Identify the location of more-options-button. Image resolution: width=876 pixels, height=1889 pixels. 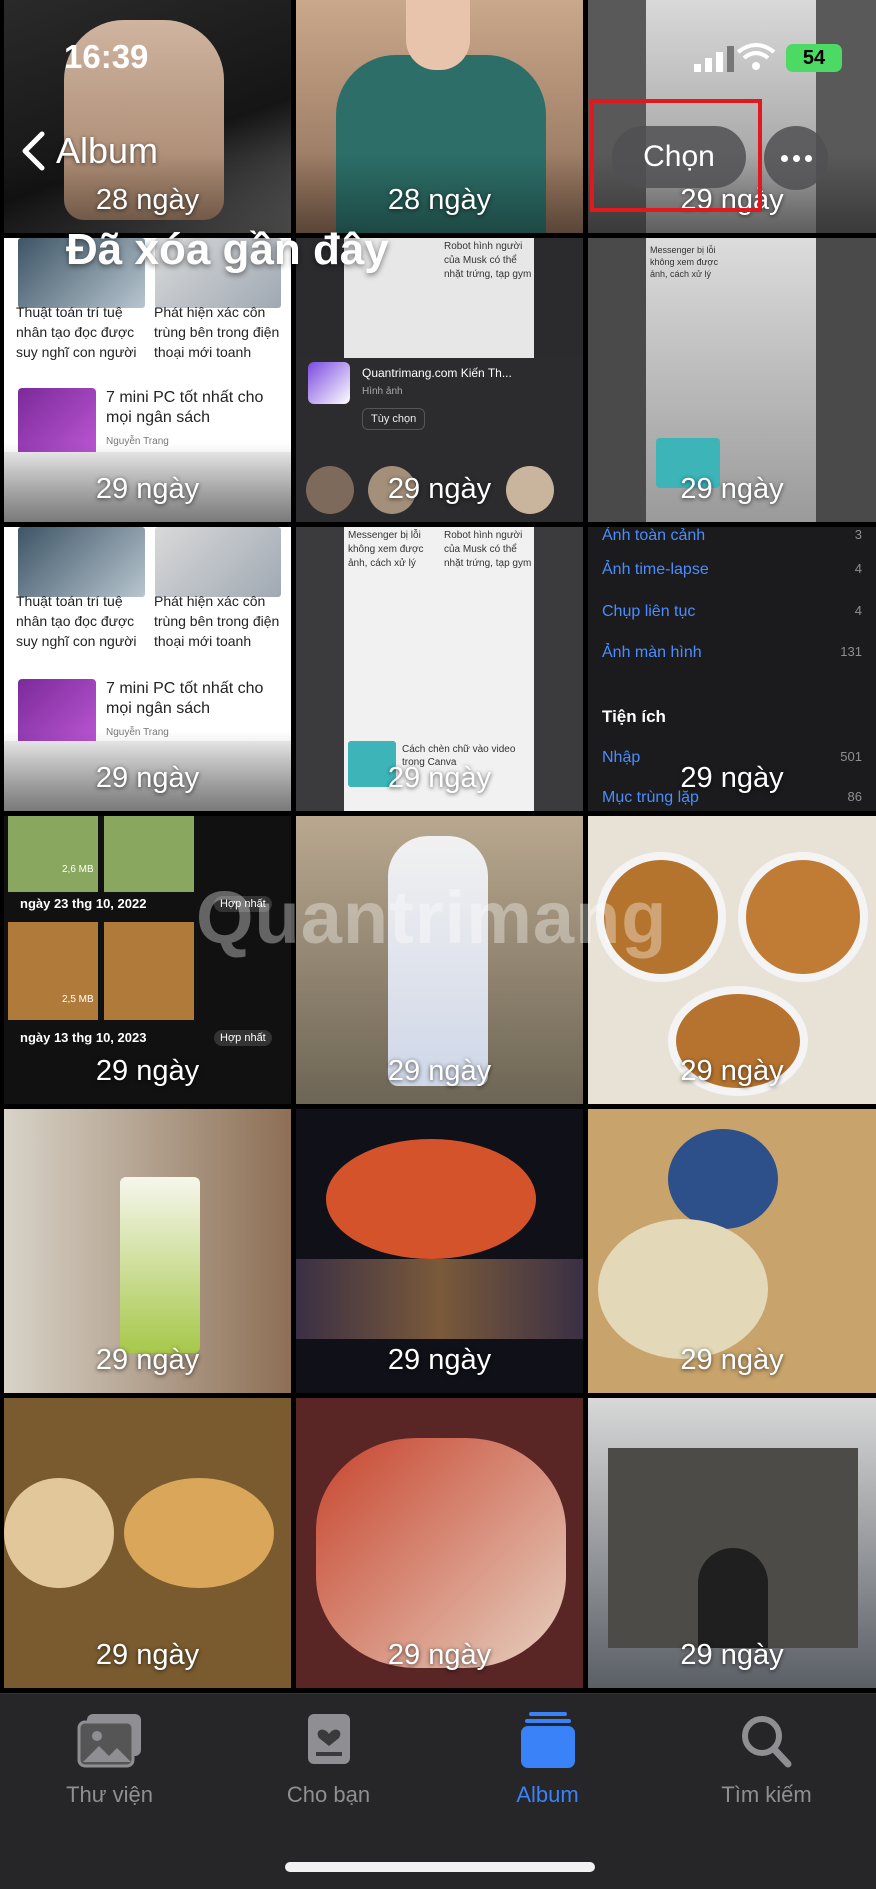
(796, 158).